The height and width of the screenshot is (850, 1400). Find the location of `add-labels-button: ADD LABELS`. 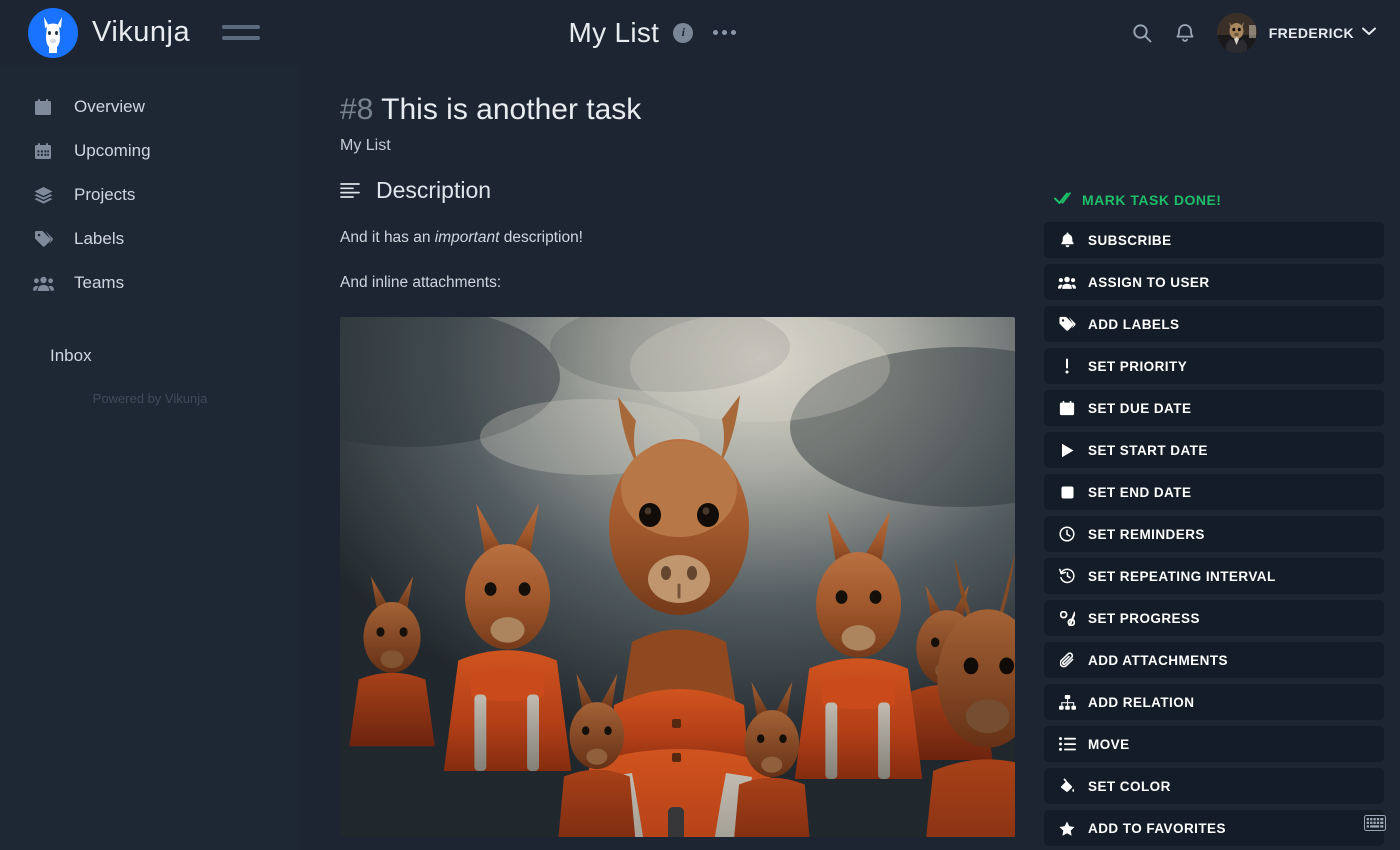

add-labels-button: ADD LABELS is located at coordinates (1214, 324).